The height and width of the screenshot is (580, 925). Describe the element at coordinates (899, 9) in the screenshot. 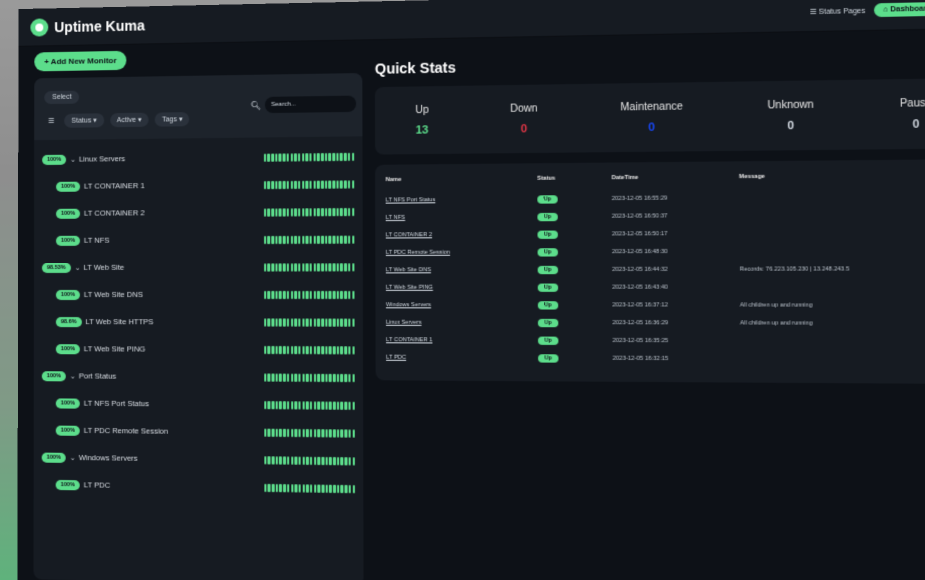

I see `dashboard-button: ⌂ Dashboard` at that location.